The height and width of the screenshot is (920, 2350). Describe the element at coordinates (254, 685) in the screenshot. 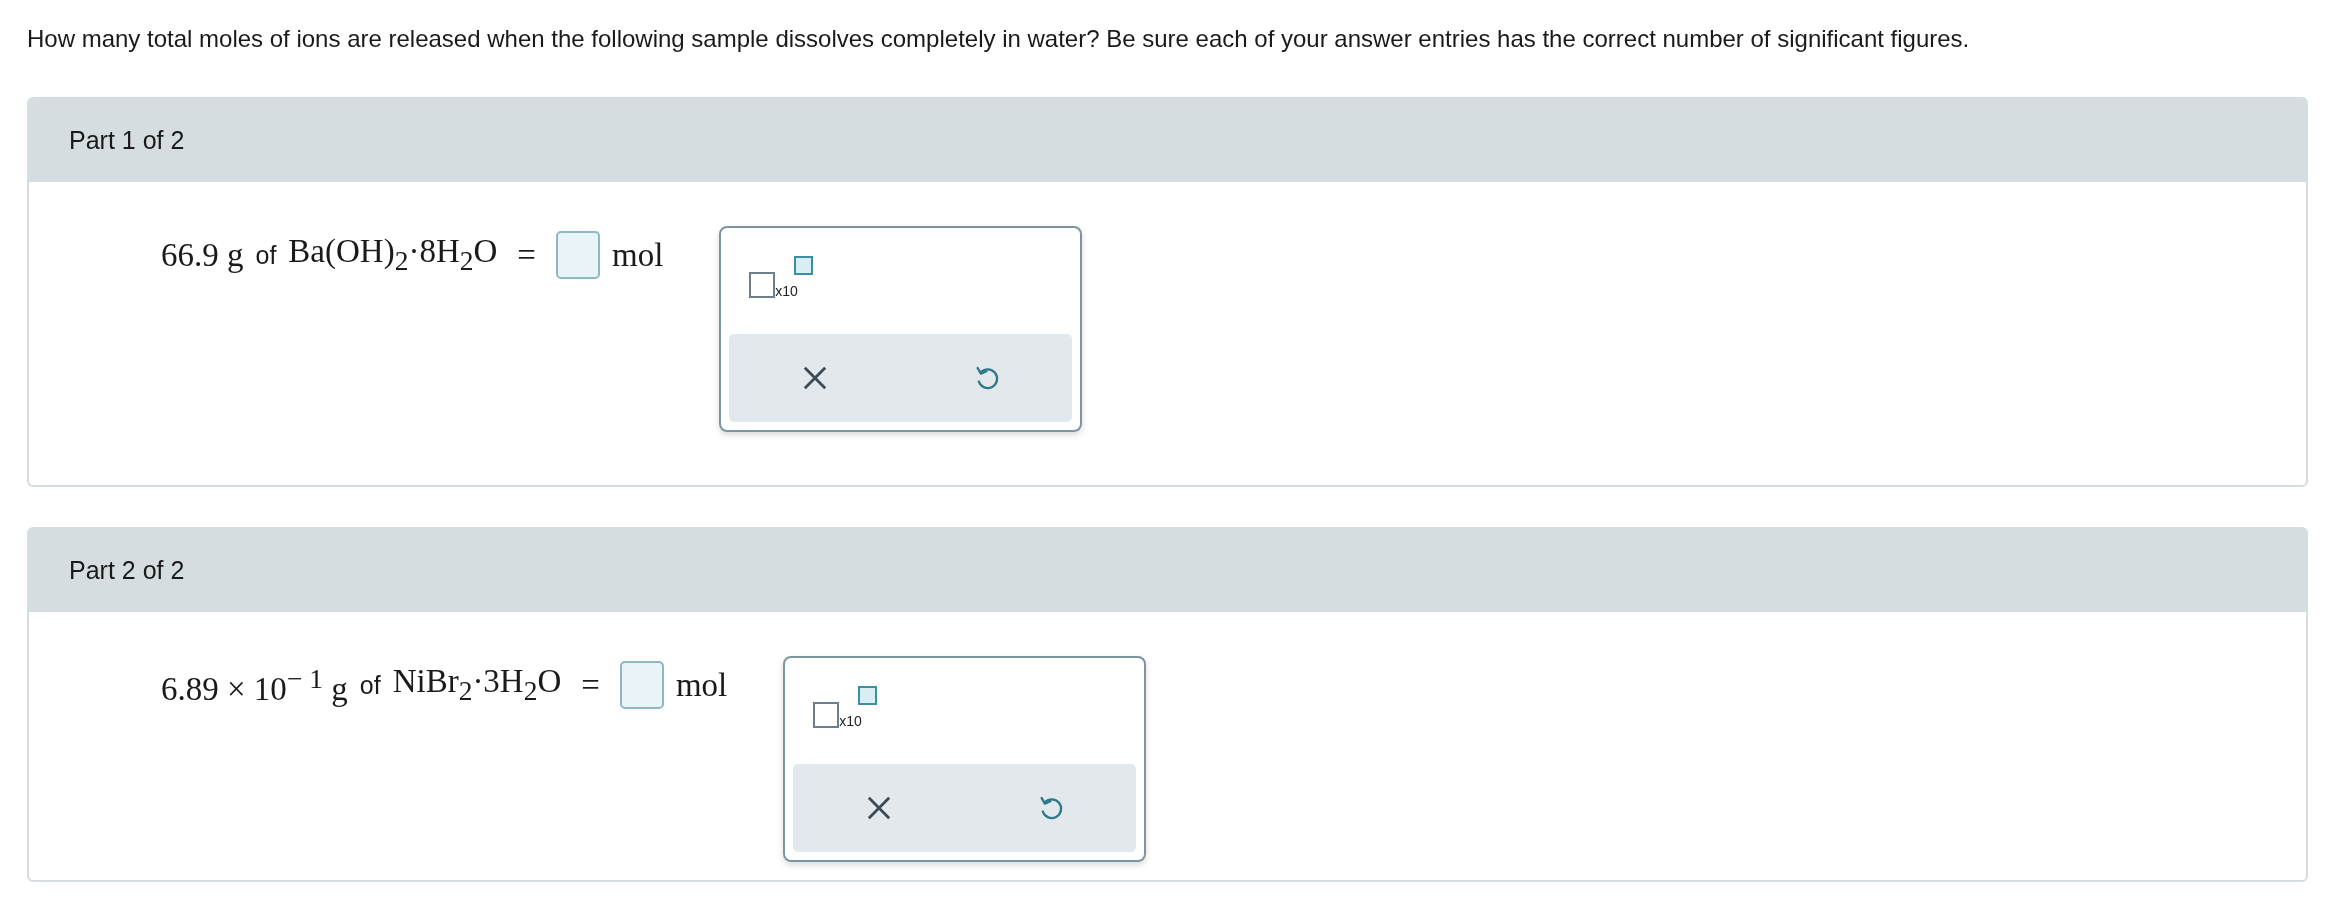

I see `amount-text: 6.89 × 10$^{− 1}$ g` at that location.